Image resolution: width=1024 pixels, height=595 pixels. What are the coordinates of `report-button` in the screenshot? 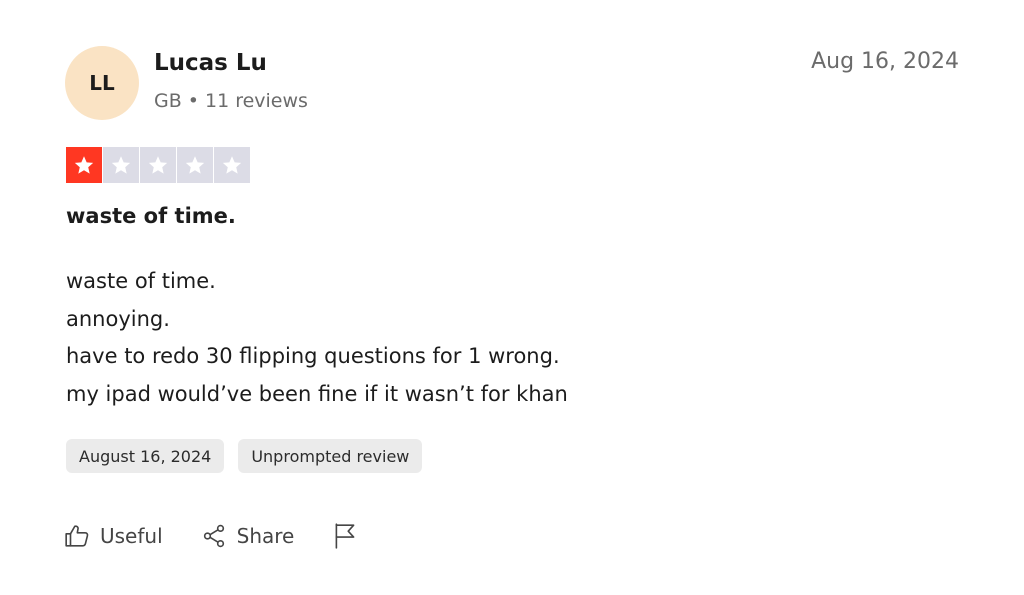 It's located at (345, 536).